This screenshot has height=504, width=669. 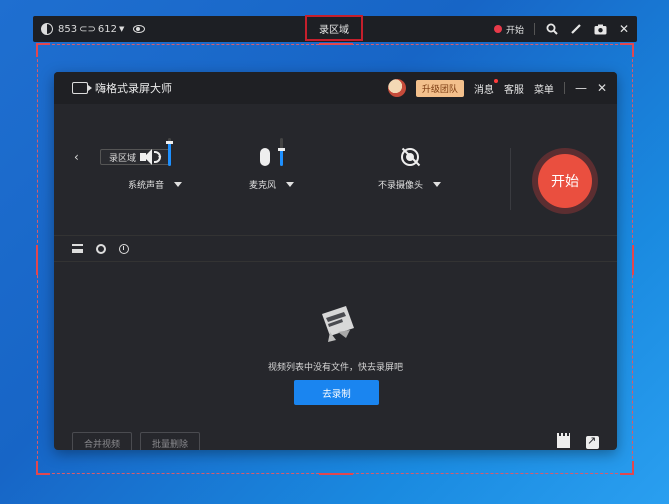 What do you see at coordinates (510, 179) in the screenshot?
I see `settings-divider` at bounding box center [510, 179].